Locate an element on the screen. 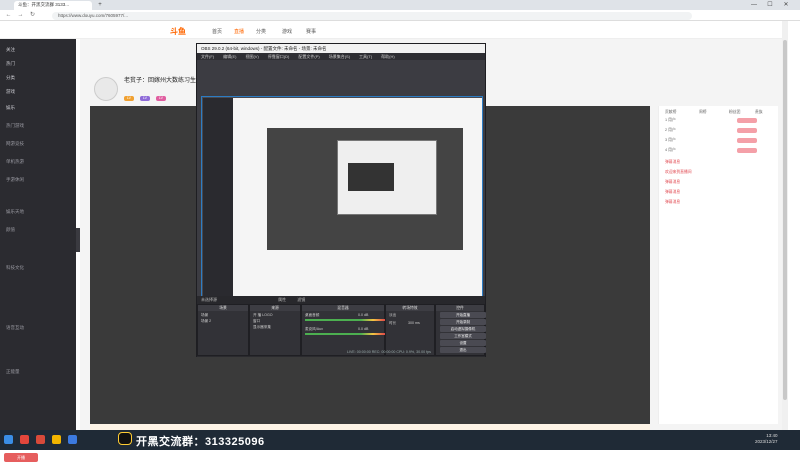 The image size is (800, 462). start-recording-button: 开始录制 is located at coordinates (463, 322).